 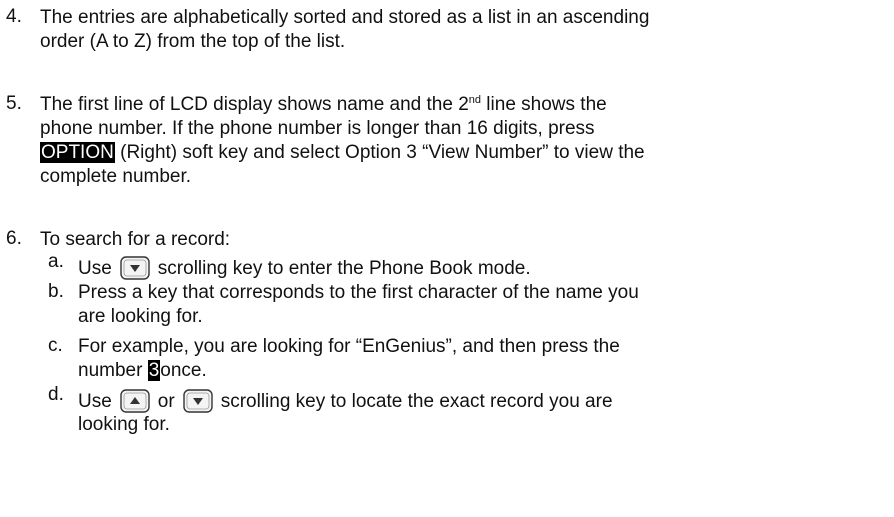 I want to click on text-segment: number, so click(x=113, y=370).